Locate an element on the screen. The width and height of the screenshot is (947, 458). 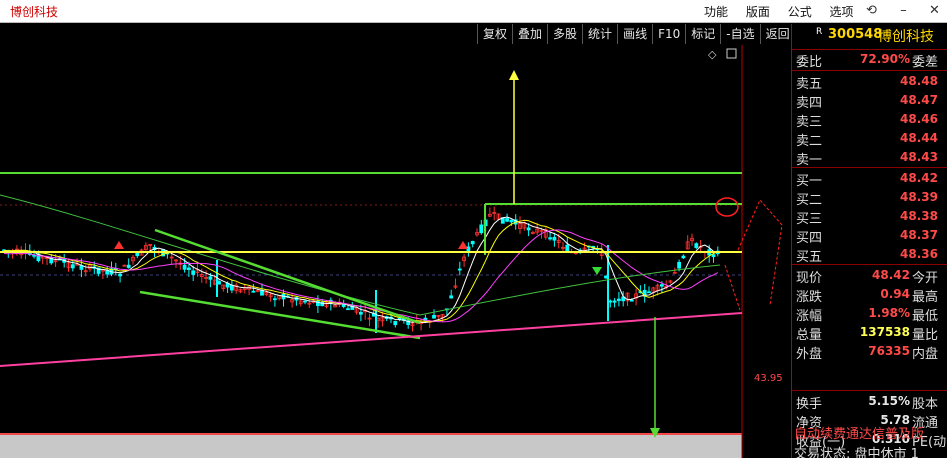
ask-row: 卖一 48.43 is located at coordinates (867, 159).